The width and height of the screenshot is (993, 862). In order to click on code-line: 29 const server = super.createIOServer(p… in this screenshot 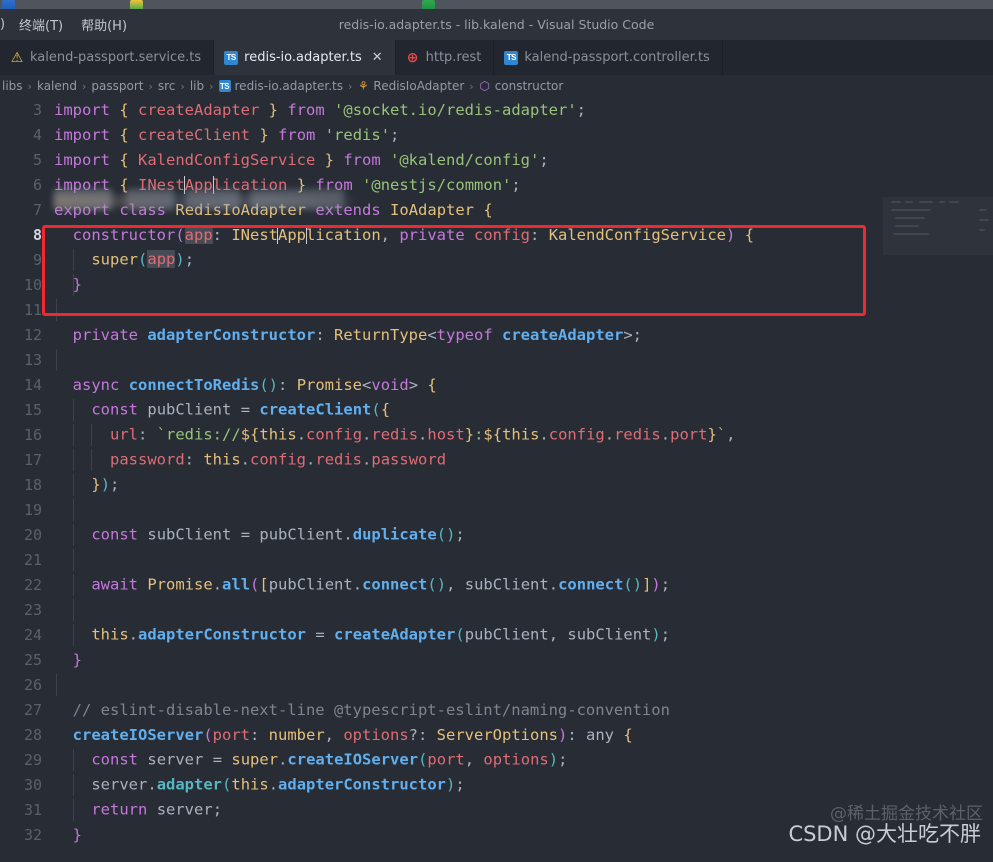, I will do `click(496, 759)`.